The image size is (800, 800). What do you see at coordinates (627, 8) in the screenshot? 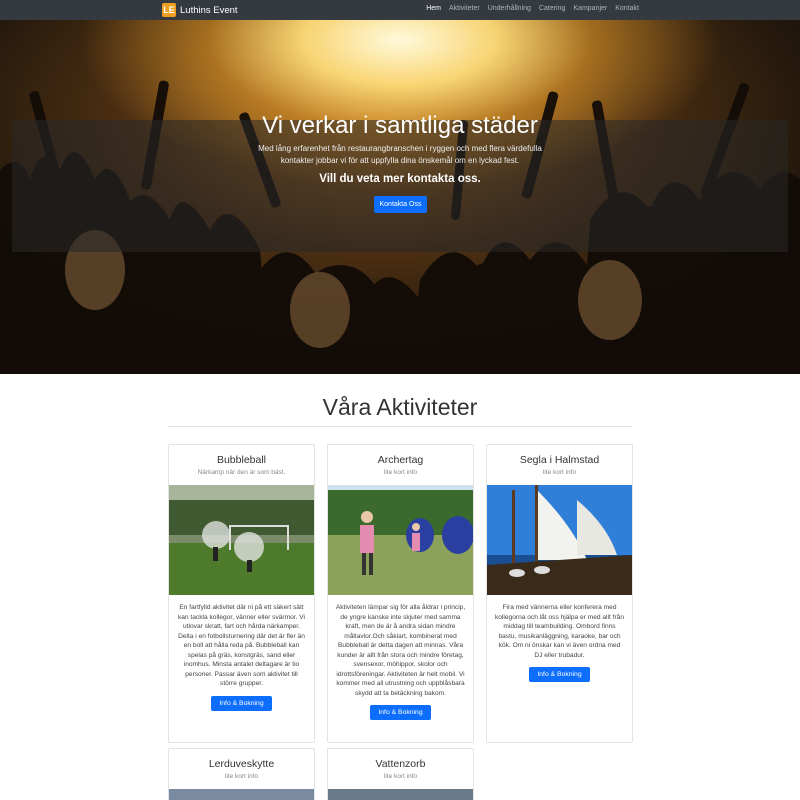
I see `nav-item-kontakt: Kontakt` at bounding box center [627, 8].